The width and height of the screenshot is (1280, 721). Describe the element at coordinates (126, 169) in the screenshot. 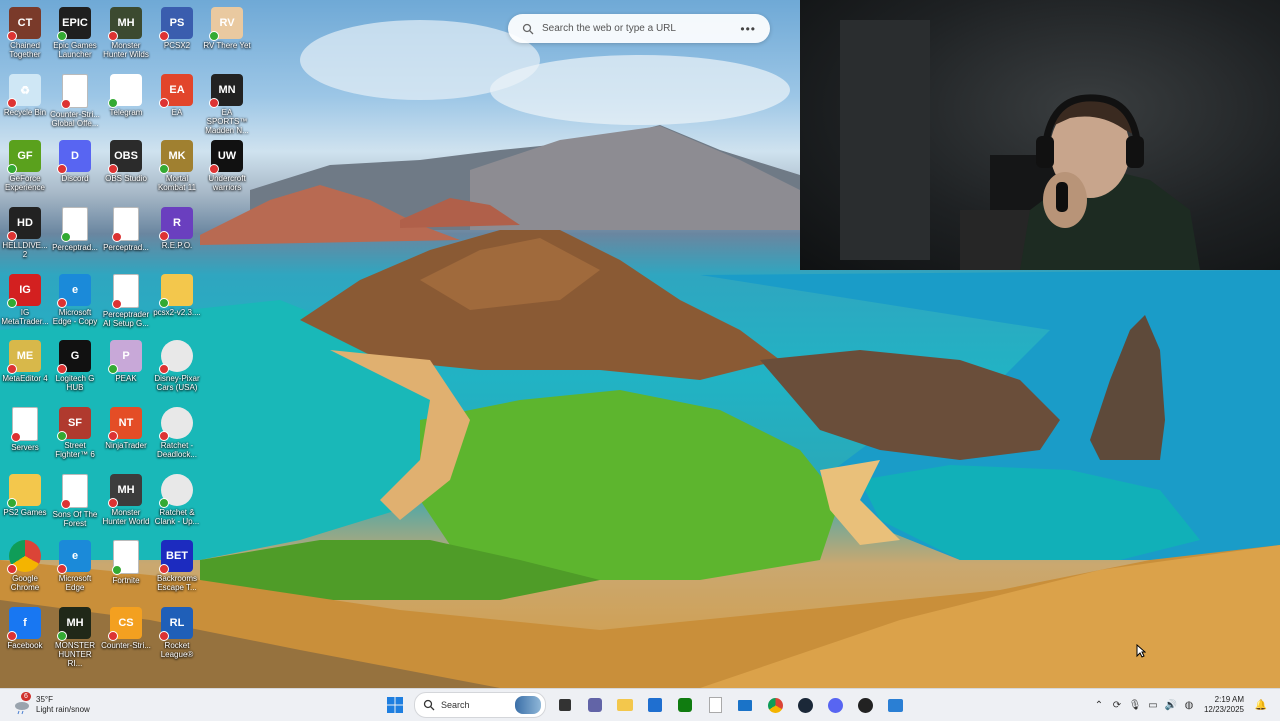

I see `desktop-icon: OBS OBS Studio` at that location.